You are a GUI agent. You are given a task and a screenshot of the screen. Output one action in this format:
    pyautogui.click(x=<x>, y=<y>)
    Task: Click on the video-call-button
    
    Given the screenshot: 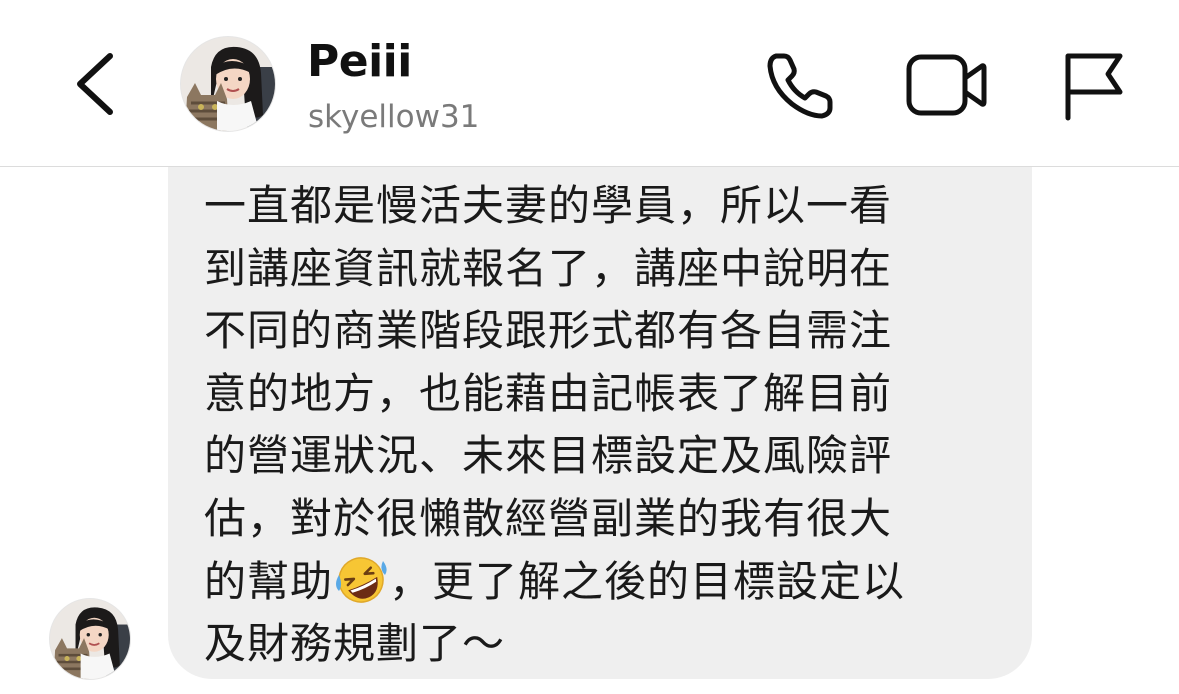 What is the action you would take?
    pyautogui.click(x=946, y=85)
    